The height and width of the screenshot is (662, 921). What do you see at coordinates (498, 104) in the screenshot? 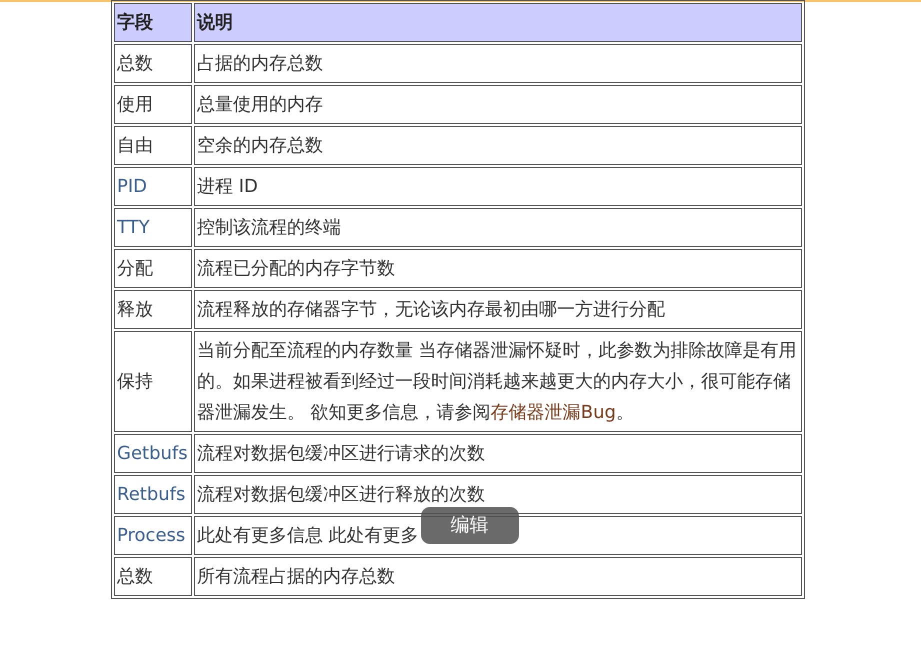
I see `description-cell: 总量使用的内存` at bounding box center [498, 104].